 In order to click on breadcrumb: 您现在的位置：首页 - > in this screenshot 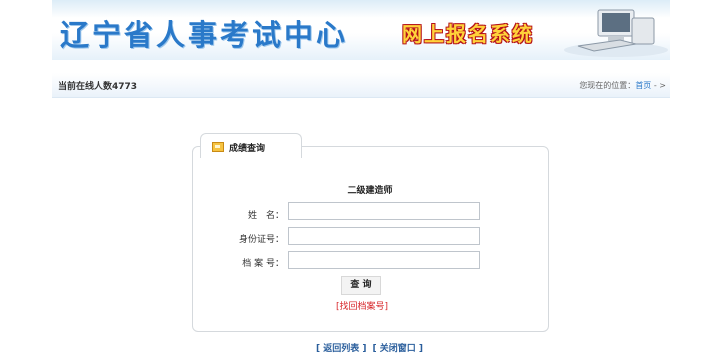, I will do `click(622, 85)`.